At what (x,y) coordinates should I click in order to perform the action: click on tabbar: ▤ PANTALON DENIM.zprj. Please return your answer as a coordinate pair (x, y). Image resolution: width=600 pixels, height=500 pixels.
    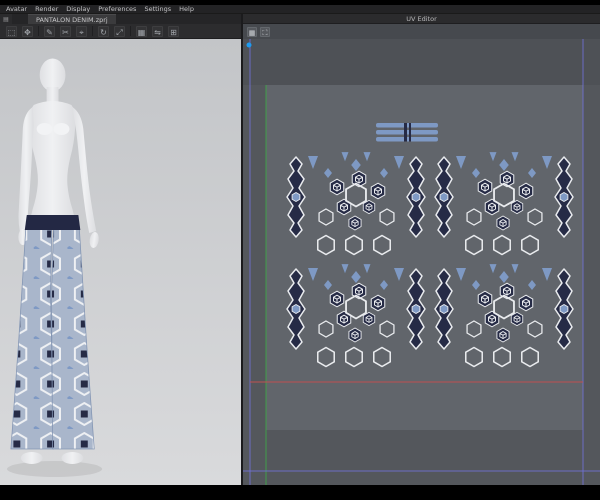
    Looking at the image, I should click on (120, 19).